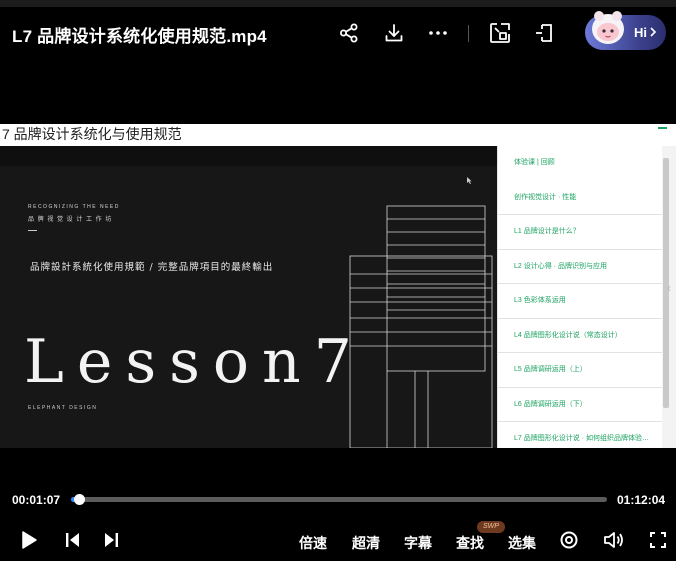 This screenshot has width=676, height=561. Describe the element at coordinates (349, 33) in the screenshot. I see `share-icon` at that location.